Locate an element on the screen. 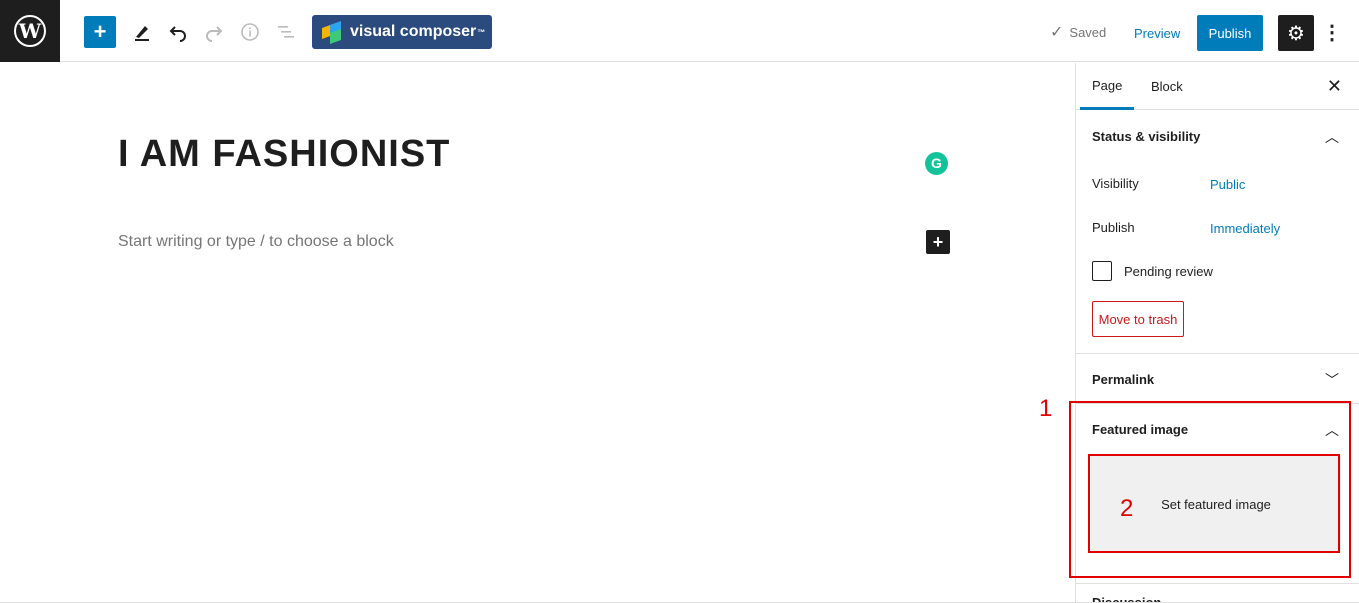 The image size is (1359, 603). move-to-trash-button: Move to trash is located at coordinates (1138, 319).